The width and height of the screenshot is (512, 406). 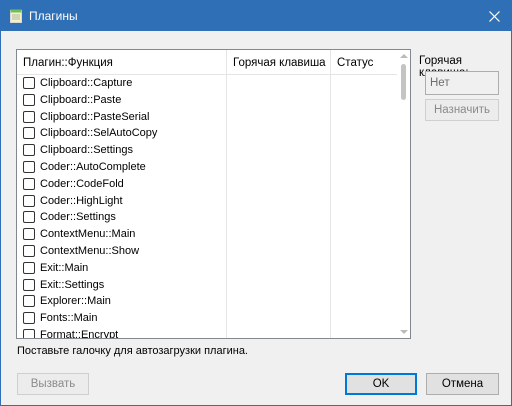 What do you see at coordinates (79, 333) in the screenshot?
I see `plugin-function-name: Format::Encrypt` at bounding box center [79, 333].